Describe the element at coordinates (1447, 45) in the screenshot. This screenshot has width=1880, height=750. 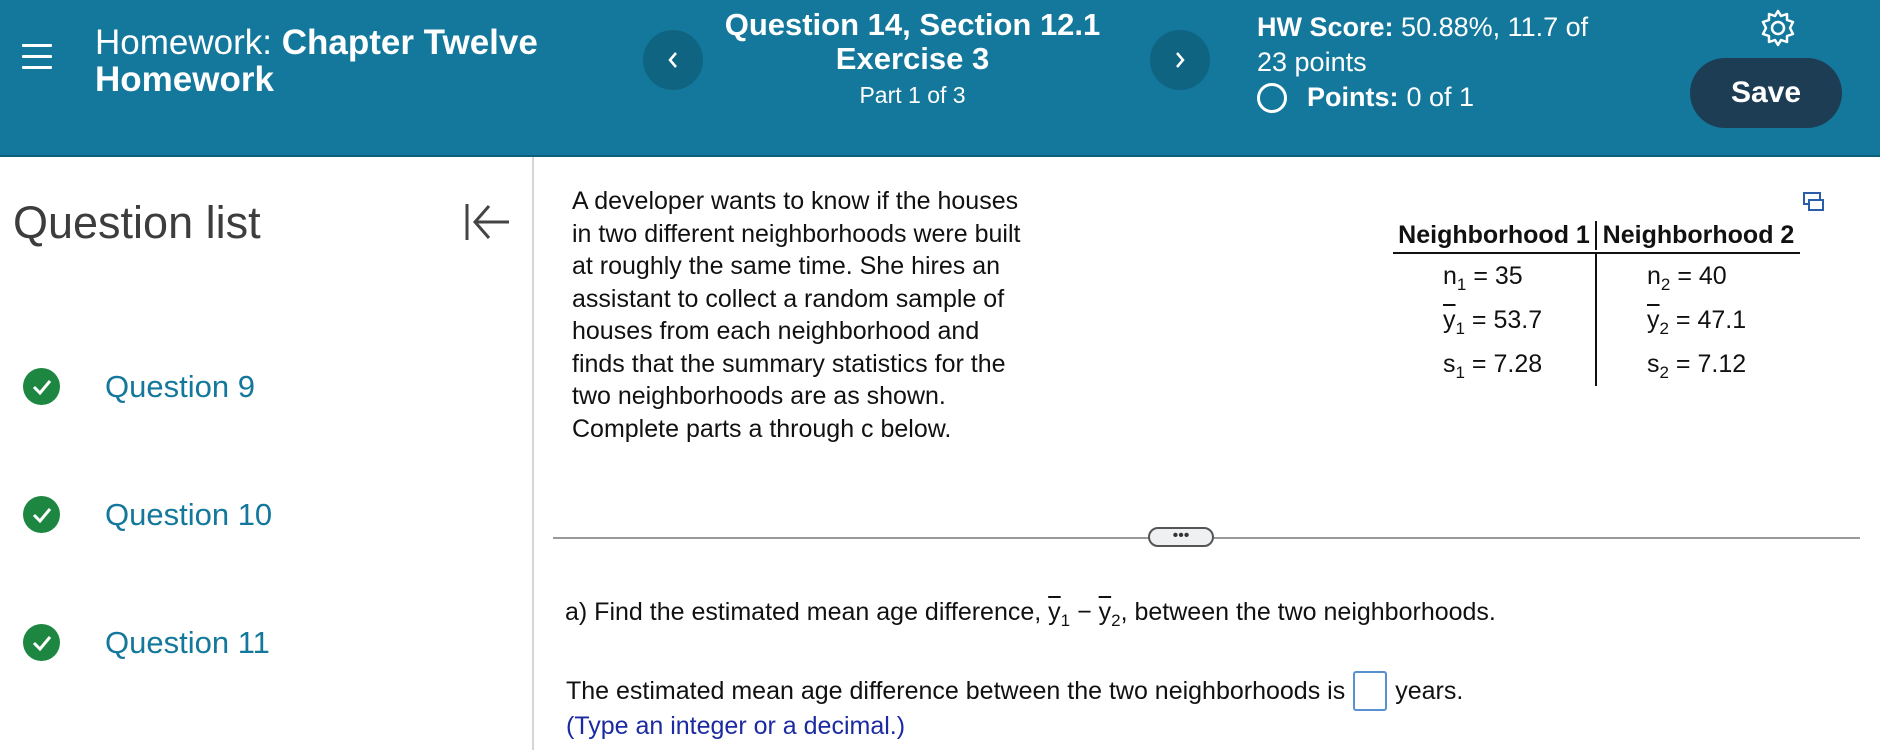
I see `hw-score: HW Score: 50.88%, 11.7 of 23 points` at that location.